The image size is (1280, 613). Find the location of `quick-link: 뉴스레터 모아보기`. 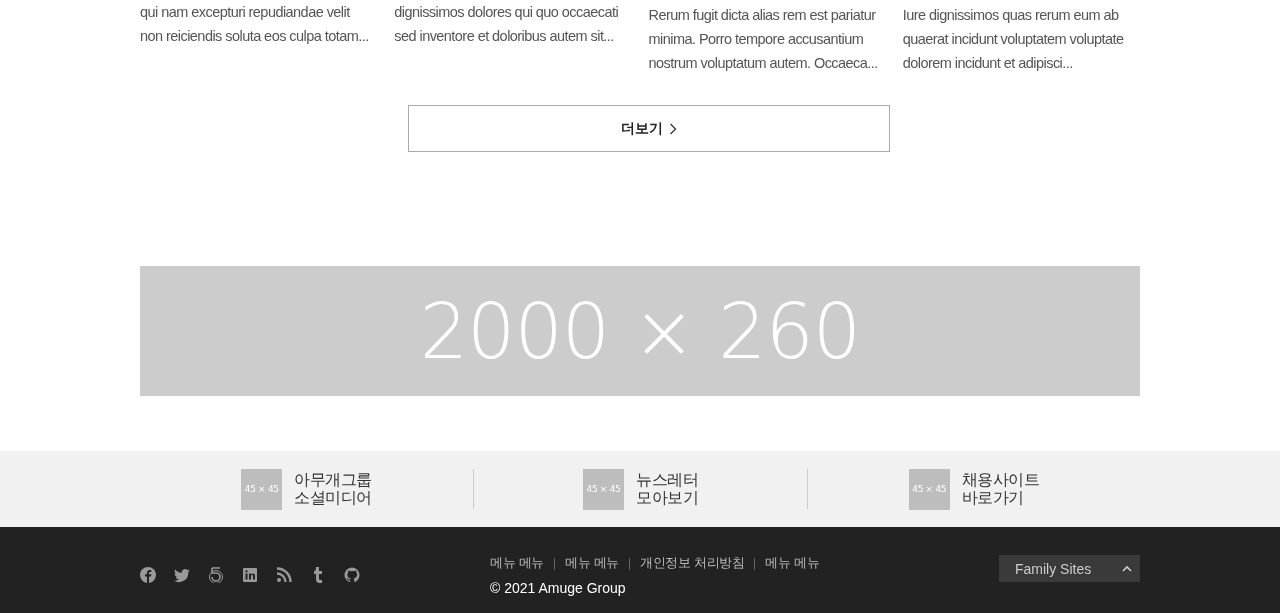

quick-link: 뉴스레터 모아보기 is located at coordinates (667, 489).